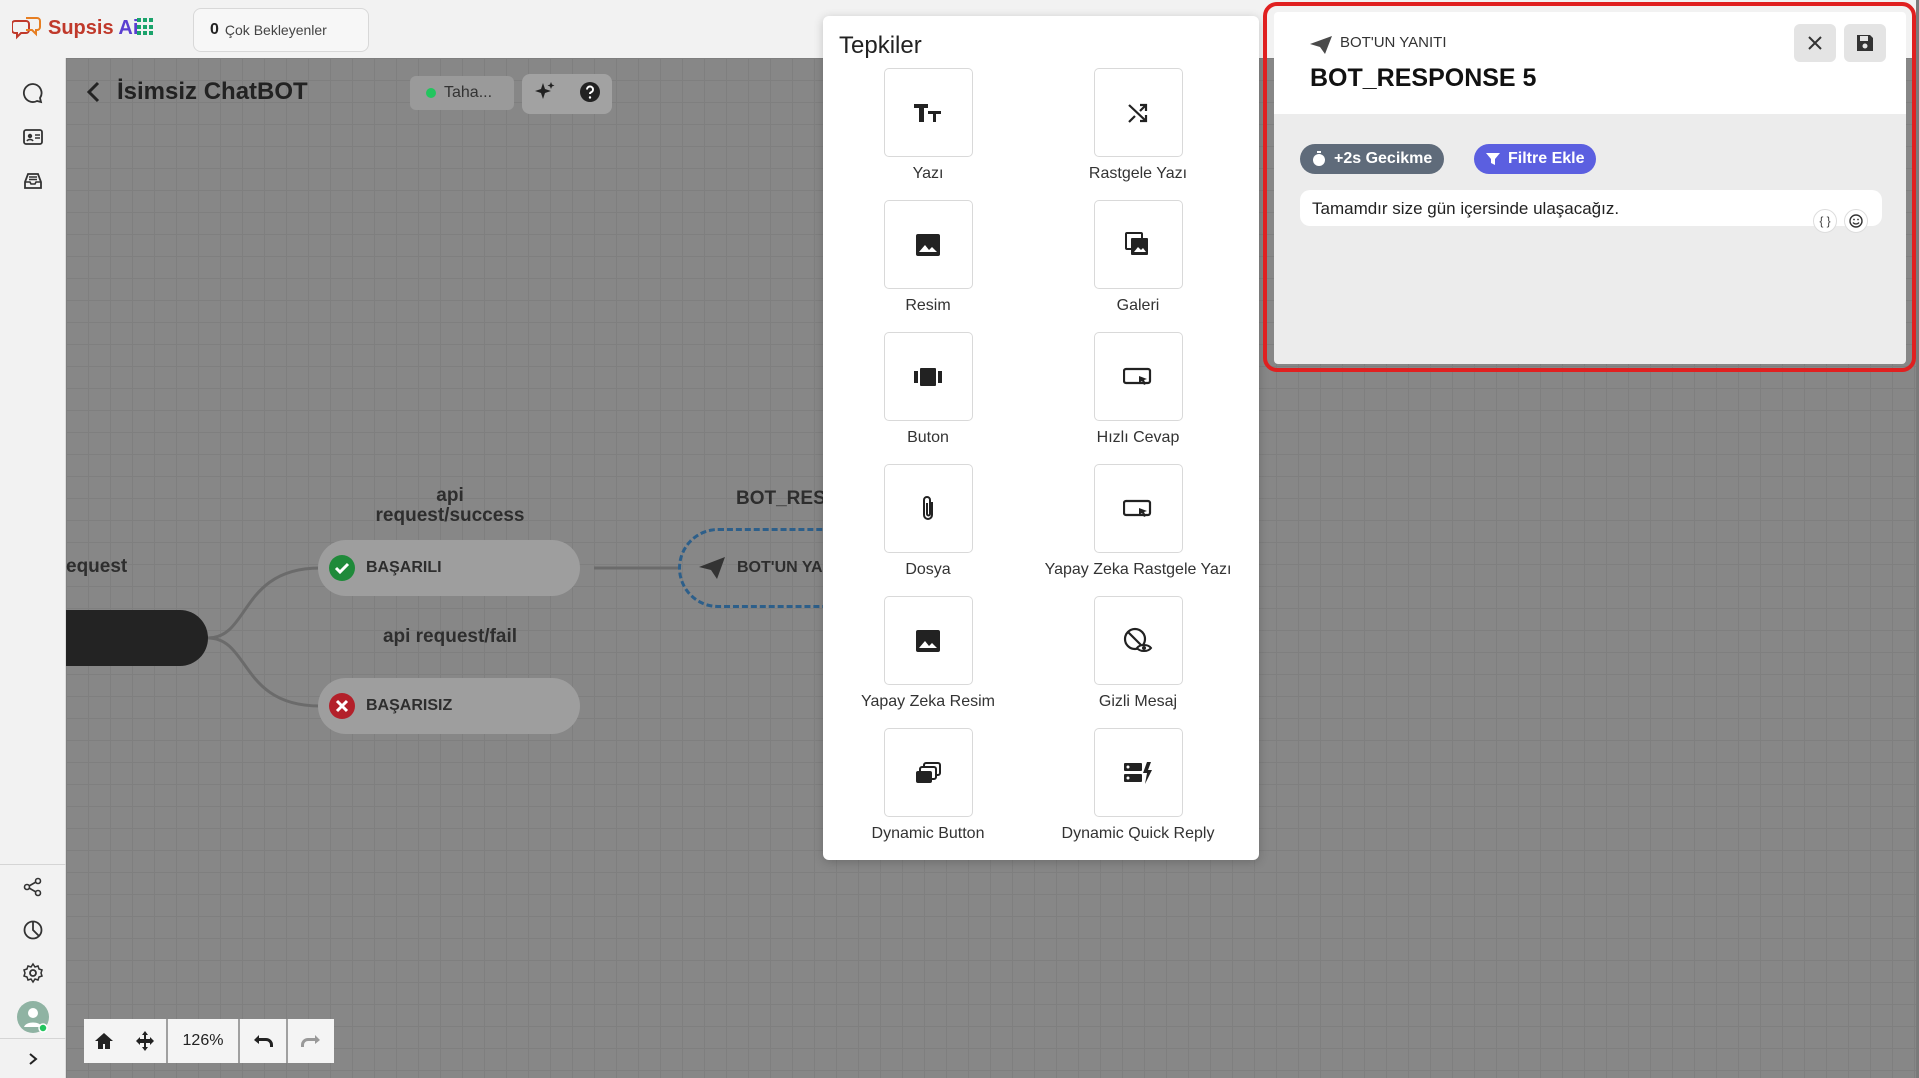 The image size is (1919, 1078). I want to click on reaction-tile: Dosya, so click(928, 530).